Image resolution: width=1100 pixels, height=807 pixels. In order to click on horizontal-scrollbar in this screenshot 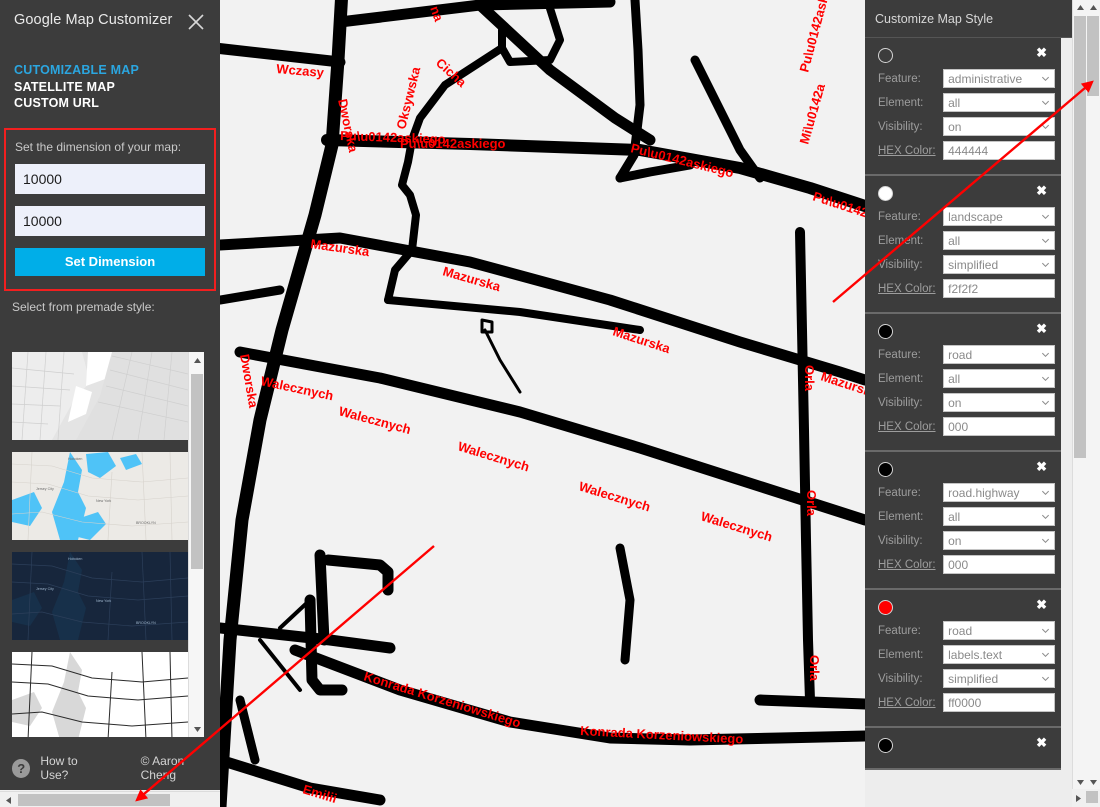, I will do `click(110, 799)`.